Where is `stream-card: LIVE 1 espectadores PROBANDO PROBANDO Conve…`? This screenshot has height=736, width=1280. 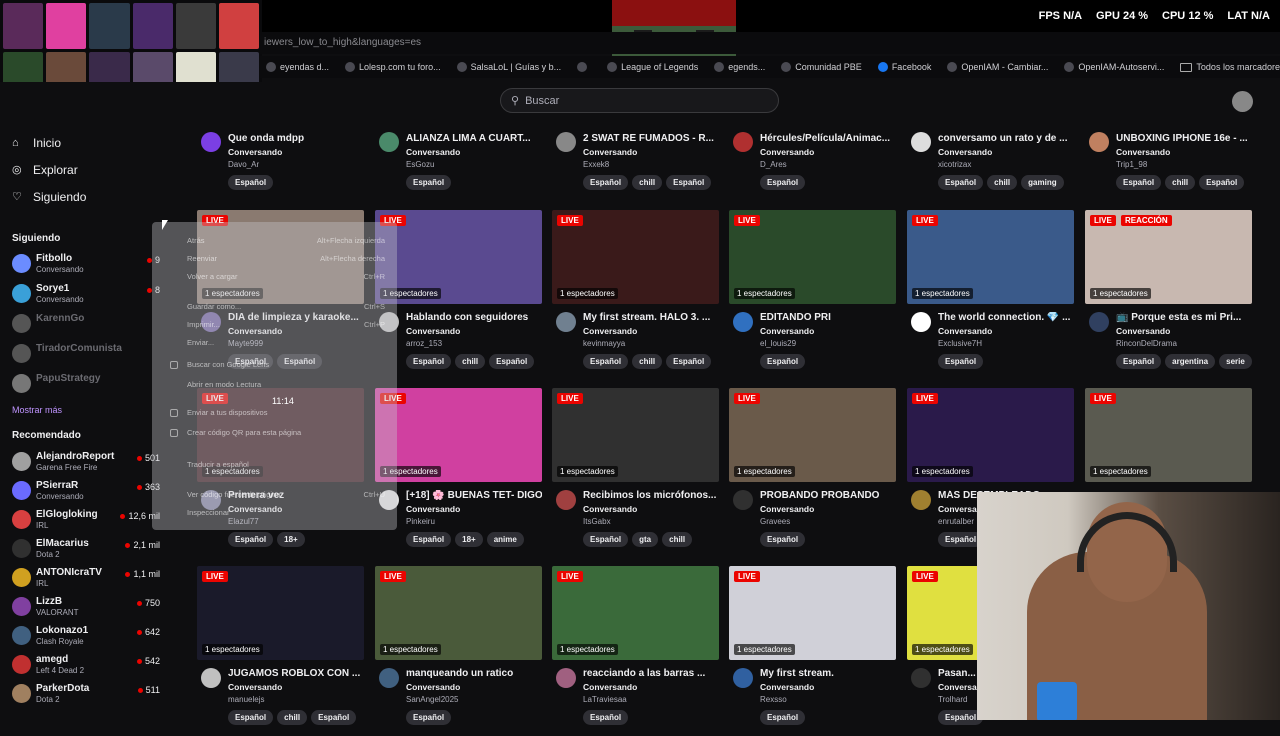
stream-card: LIVE 1 espectadores PROBANDO PROBANDO Conve… is located at coordinates (812, 473).